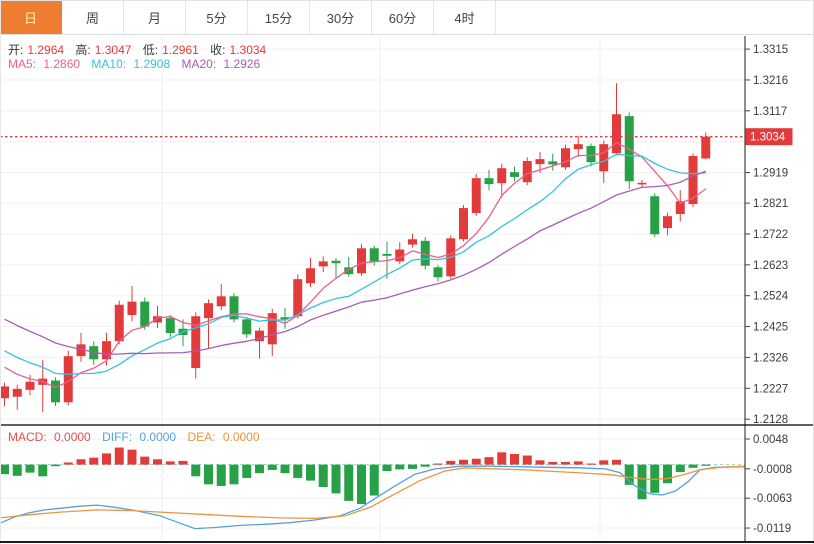 The height and width of the screenshot is (544, 814). I want to click on tab-15min: 15分, so click(279, 17).